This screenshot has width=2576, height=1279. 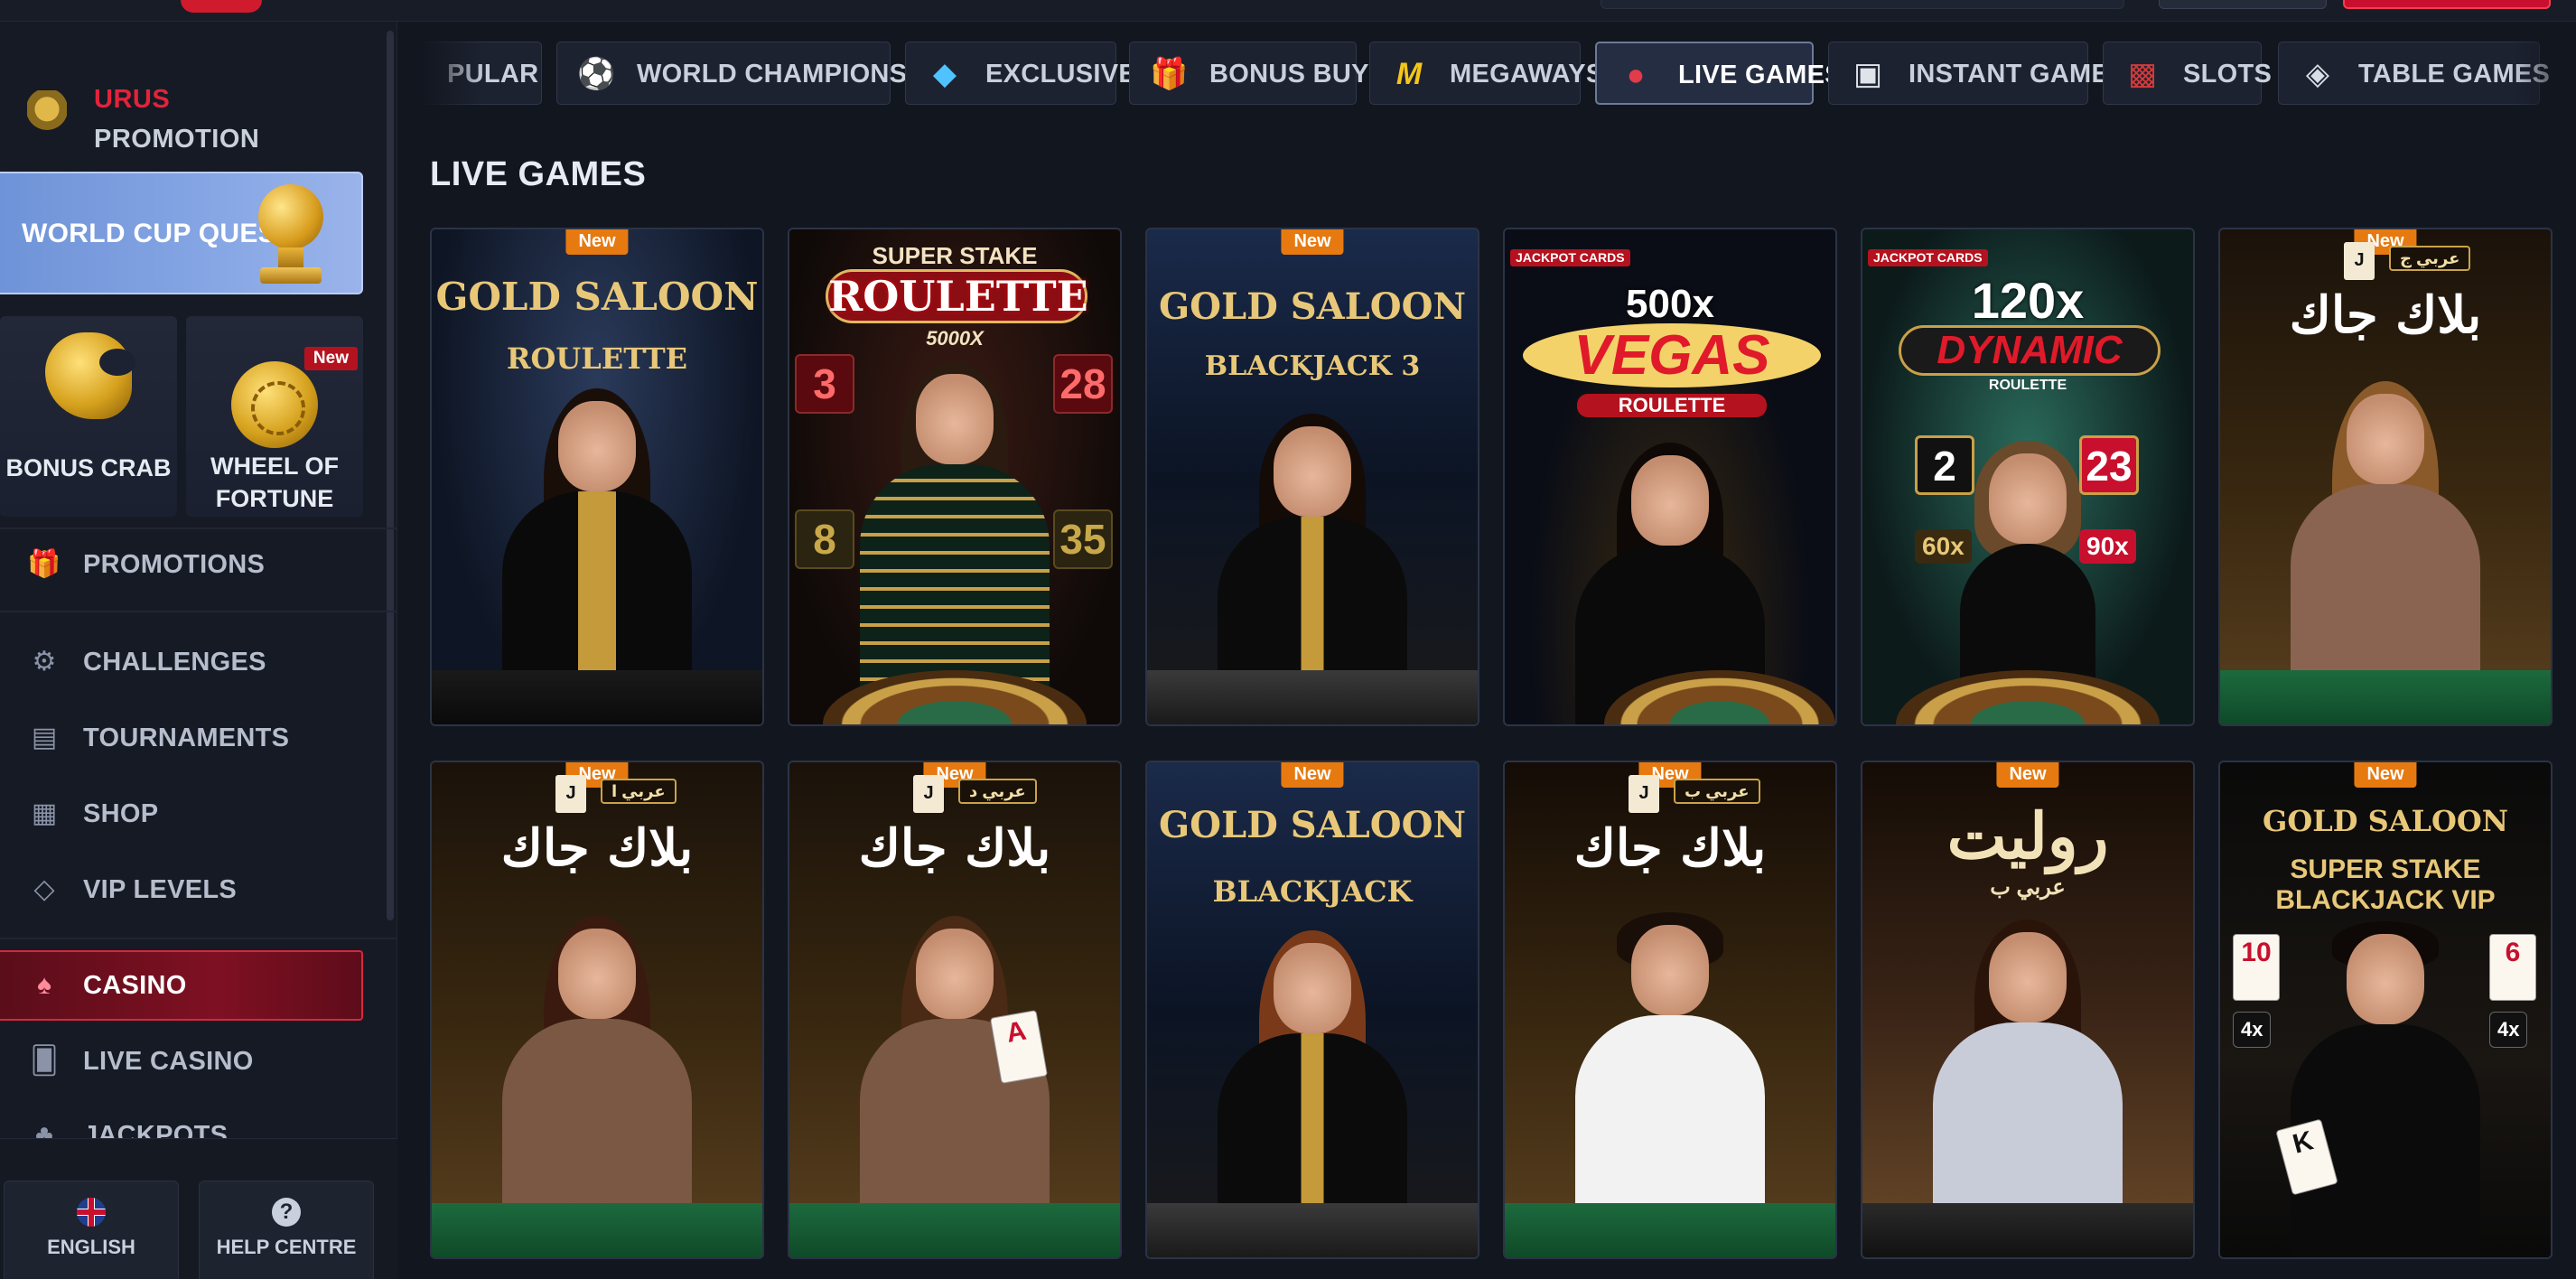 I want to click on game-card: New GOLD SALOON ROULETTE, so click(x=597, y=477).